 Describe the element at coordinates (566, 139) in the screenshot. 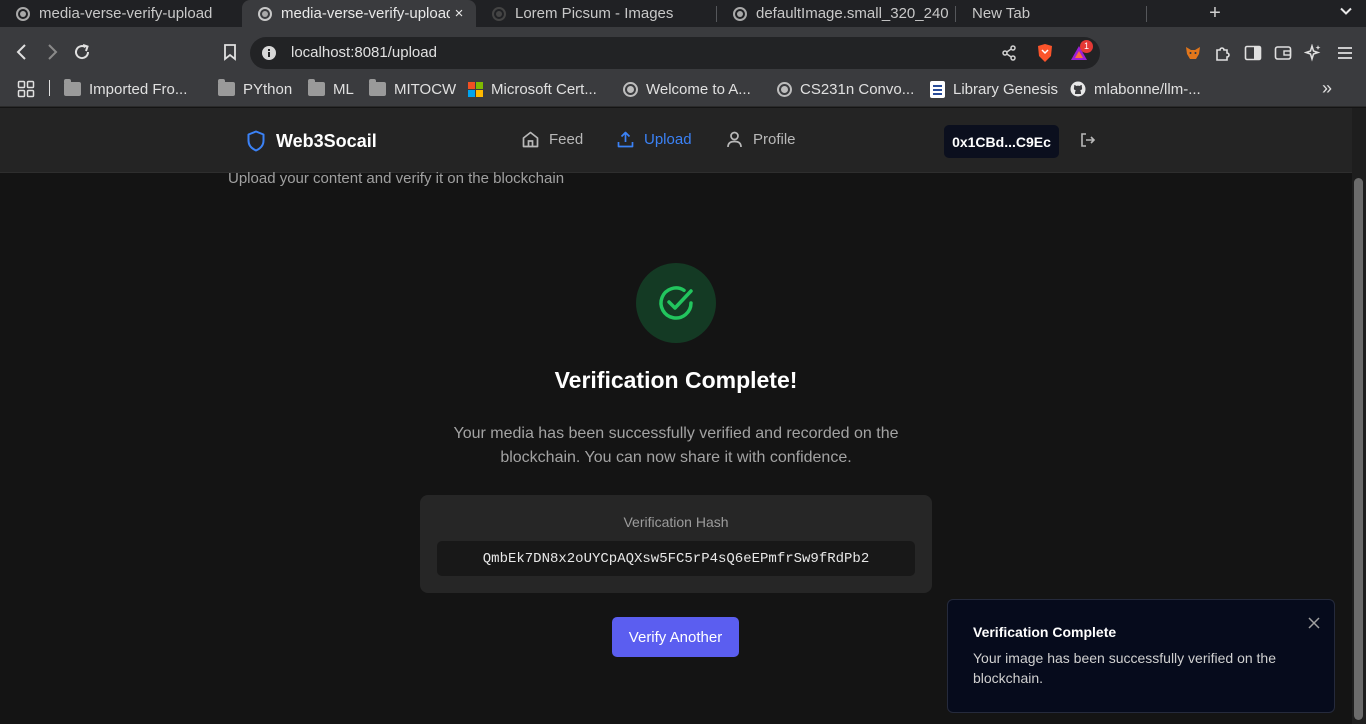

I see `nav-feed-label: Feed` at that location.